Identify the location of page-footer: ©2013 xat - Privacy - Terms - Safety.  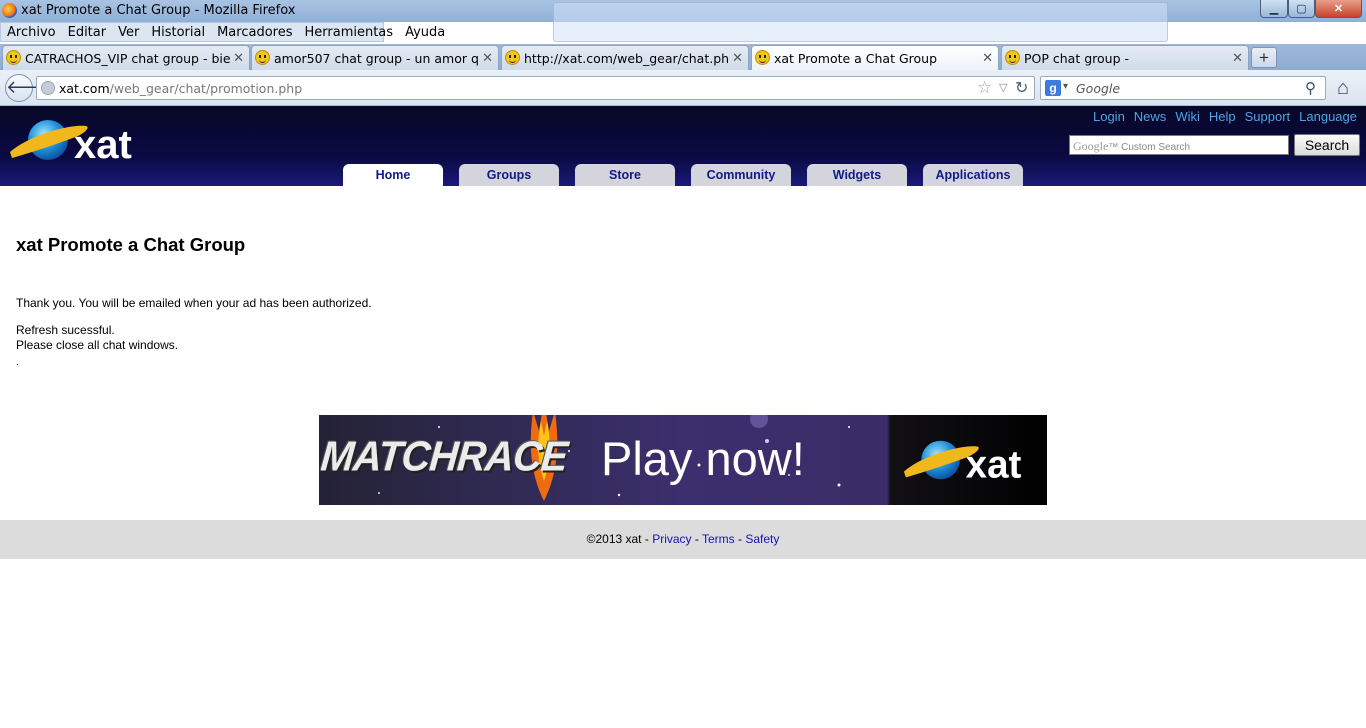
(683, 539).